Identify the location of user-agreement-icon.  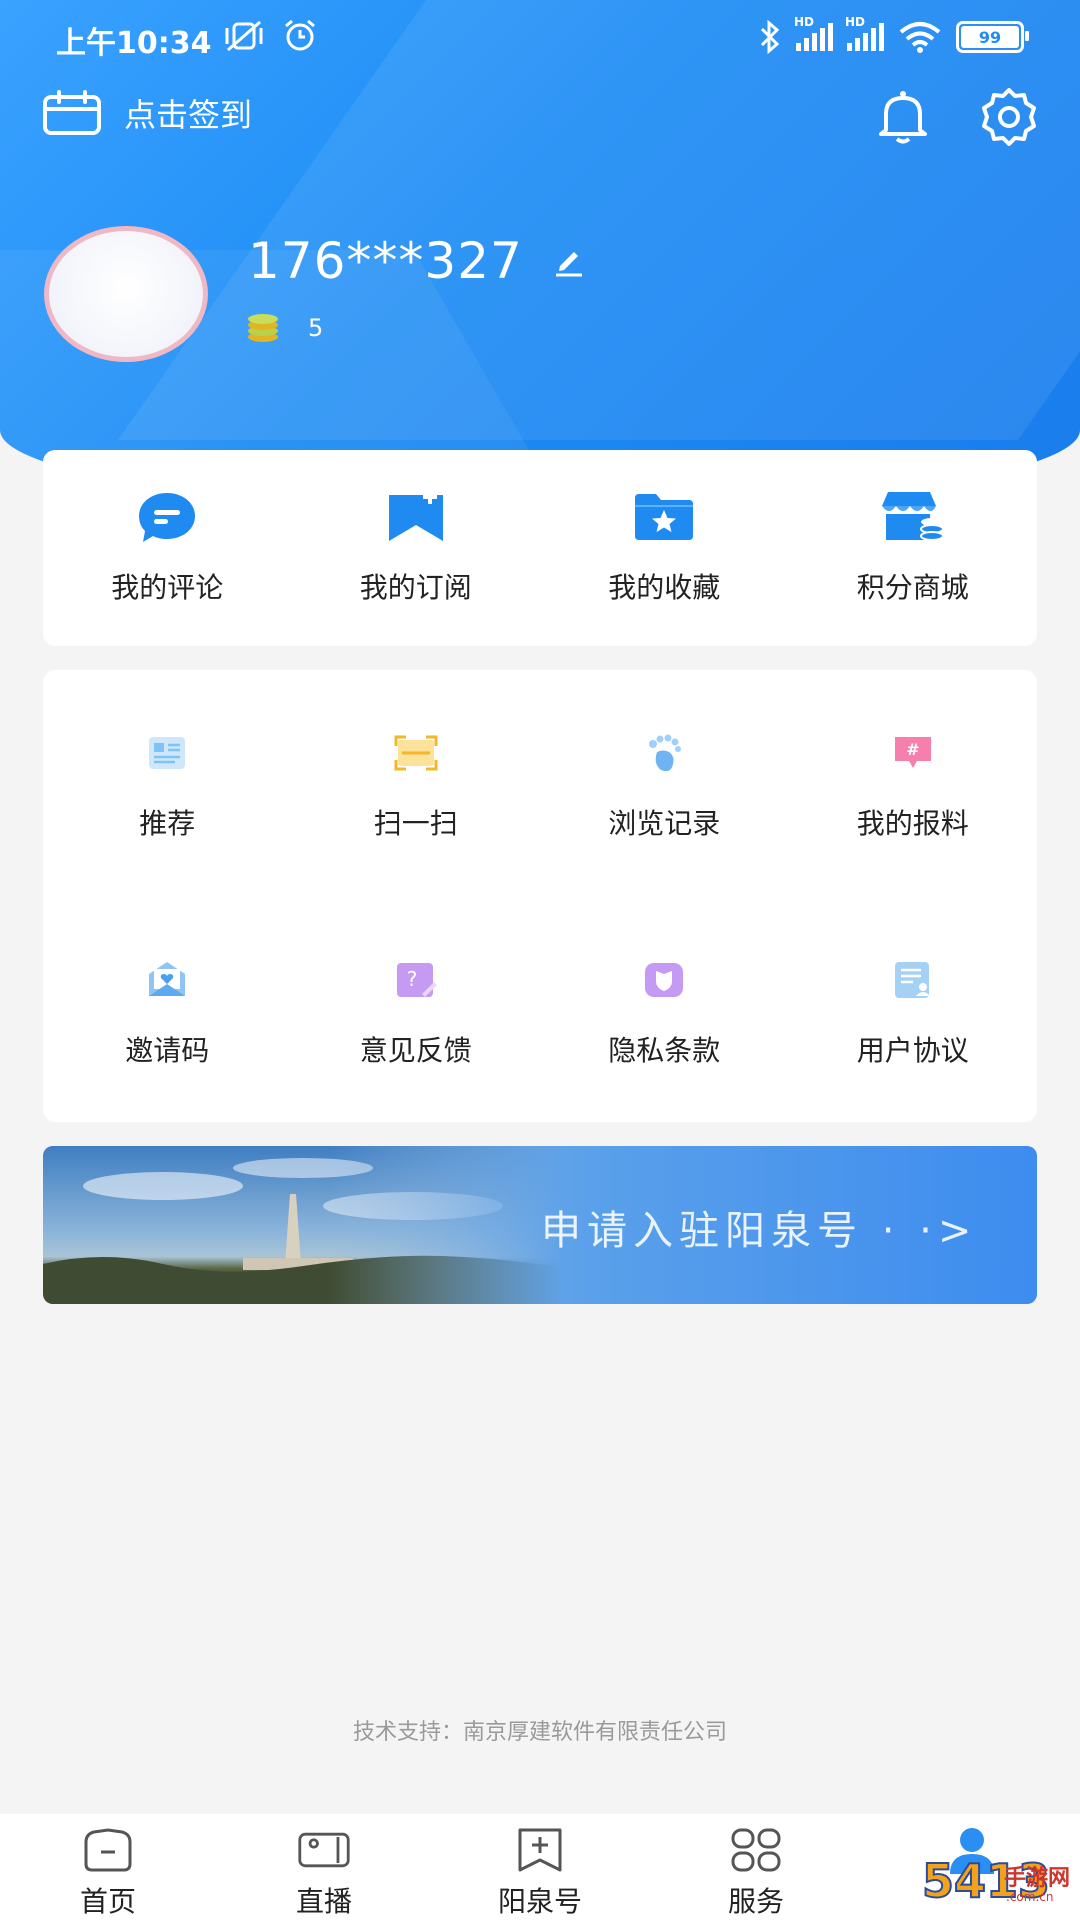
(912, 980).